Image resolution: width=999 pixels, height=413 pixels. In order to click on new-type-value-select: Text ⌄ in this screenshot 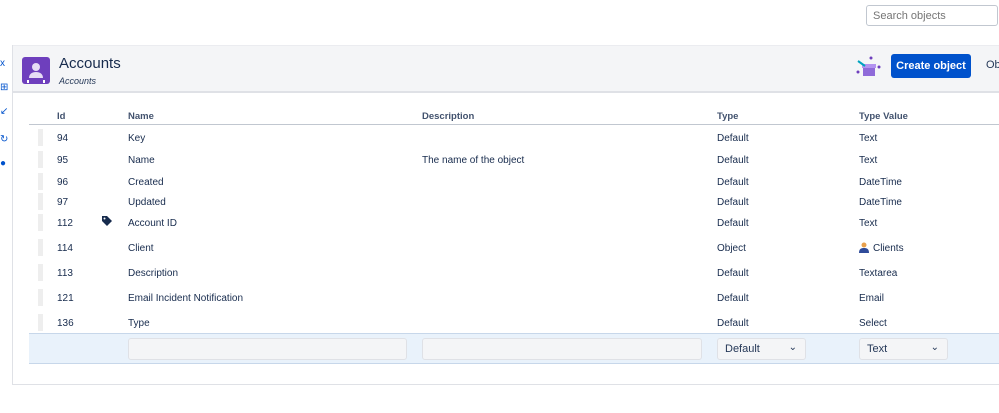, I will do `click(903, 349)`.